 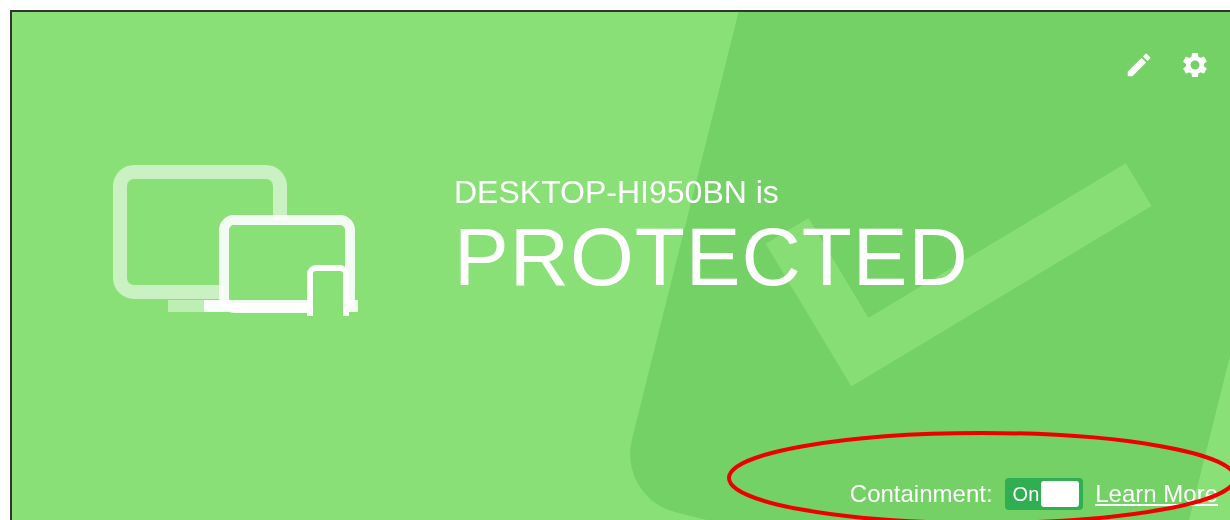 I want to click on device-name: DESKTOP-HI950BN is, so click(x=617, y=192).